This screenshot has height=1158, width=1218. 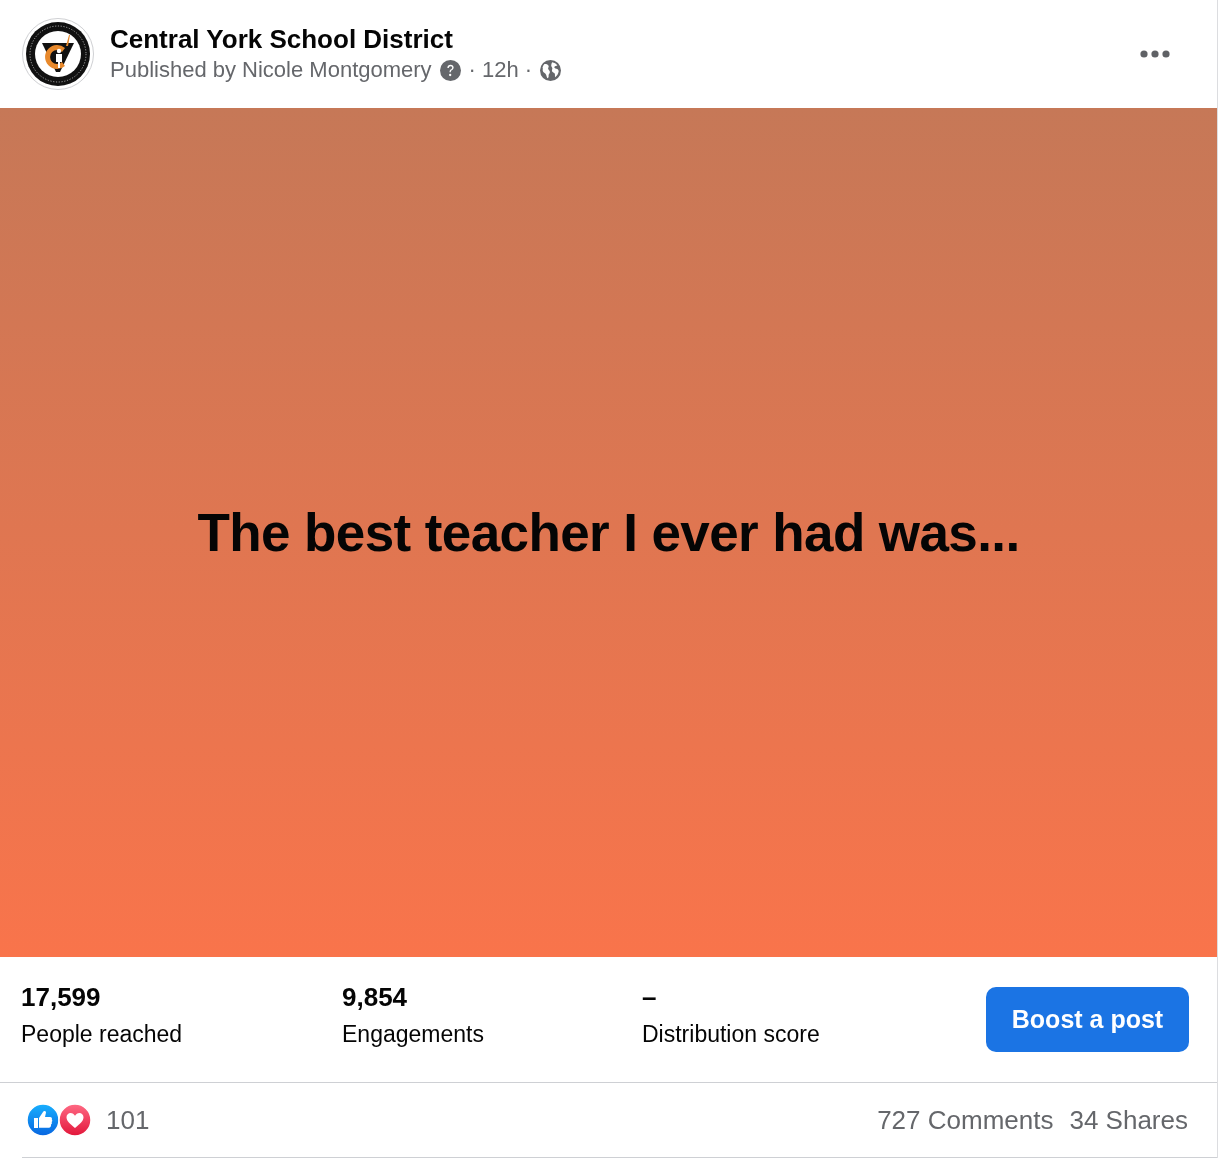 I want to click on byline: Published by Nicole Montgomery, so click(x=271, y=70).